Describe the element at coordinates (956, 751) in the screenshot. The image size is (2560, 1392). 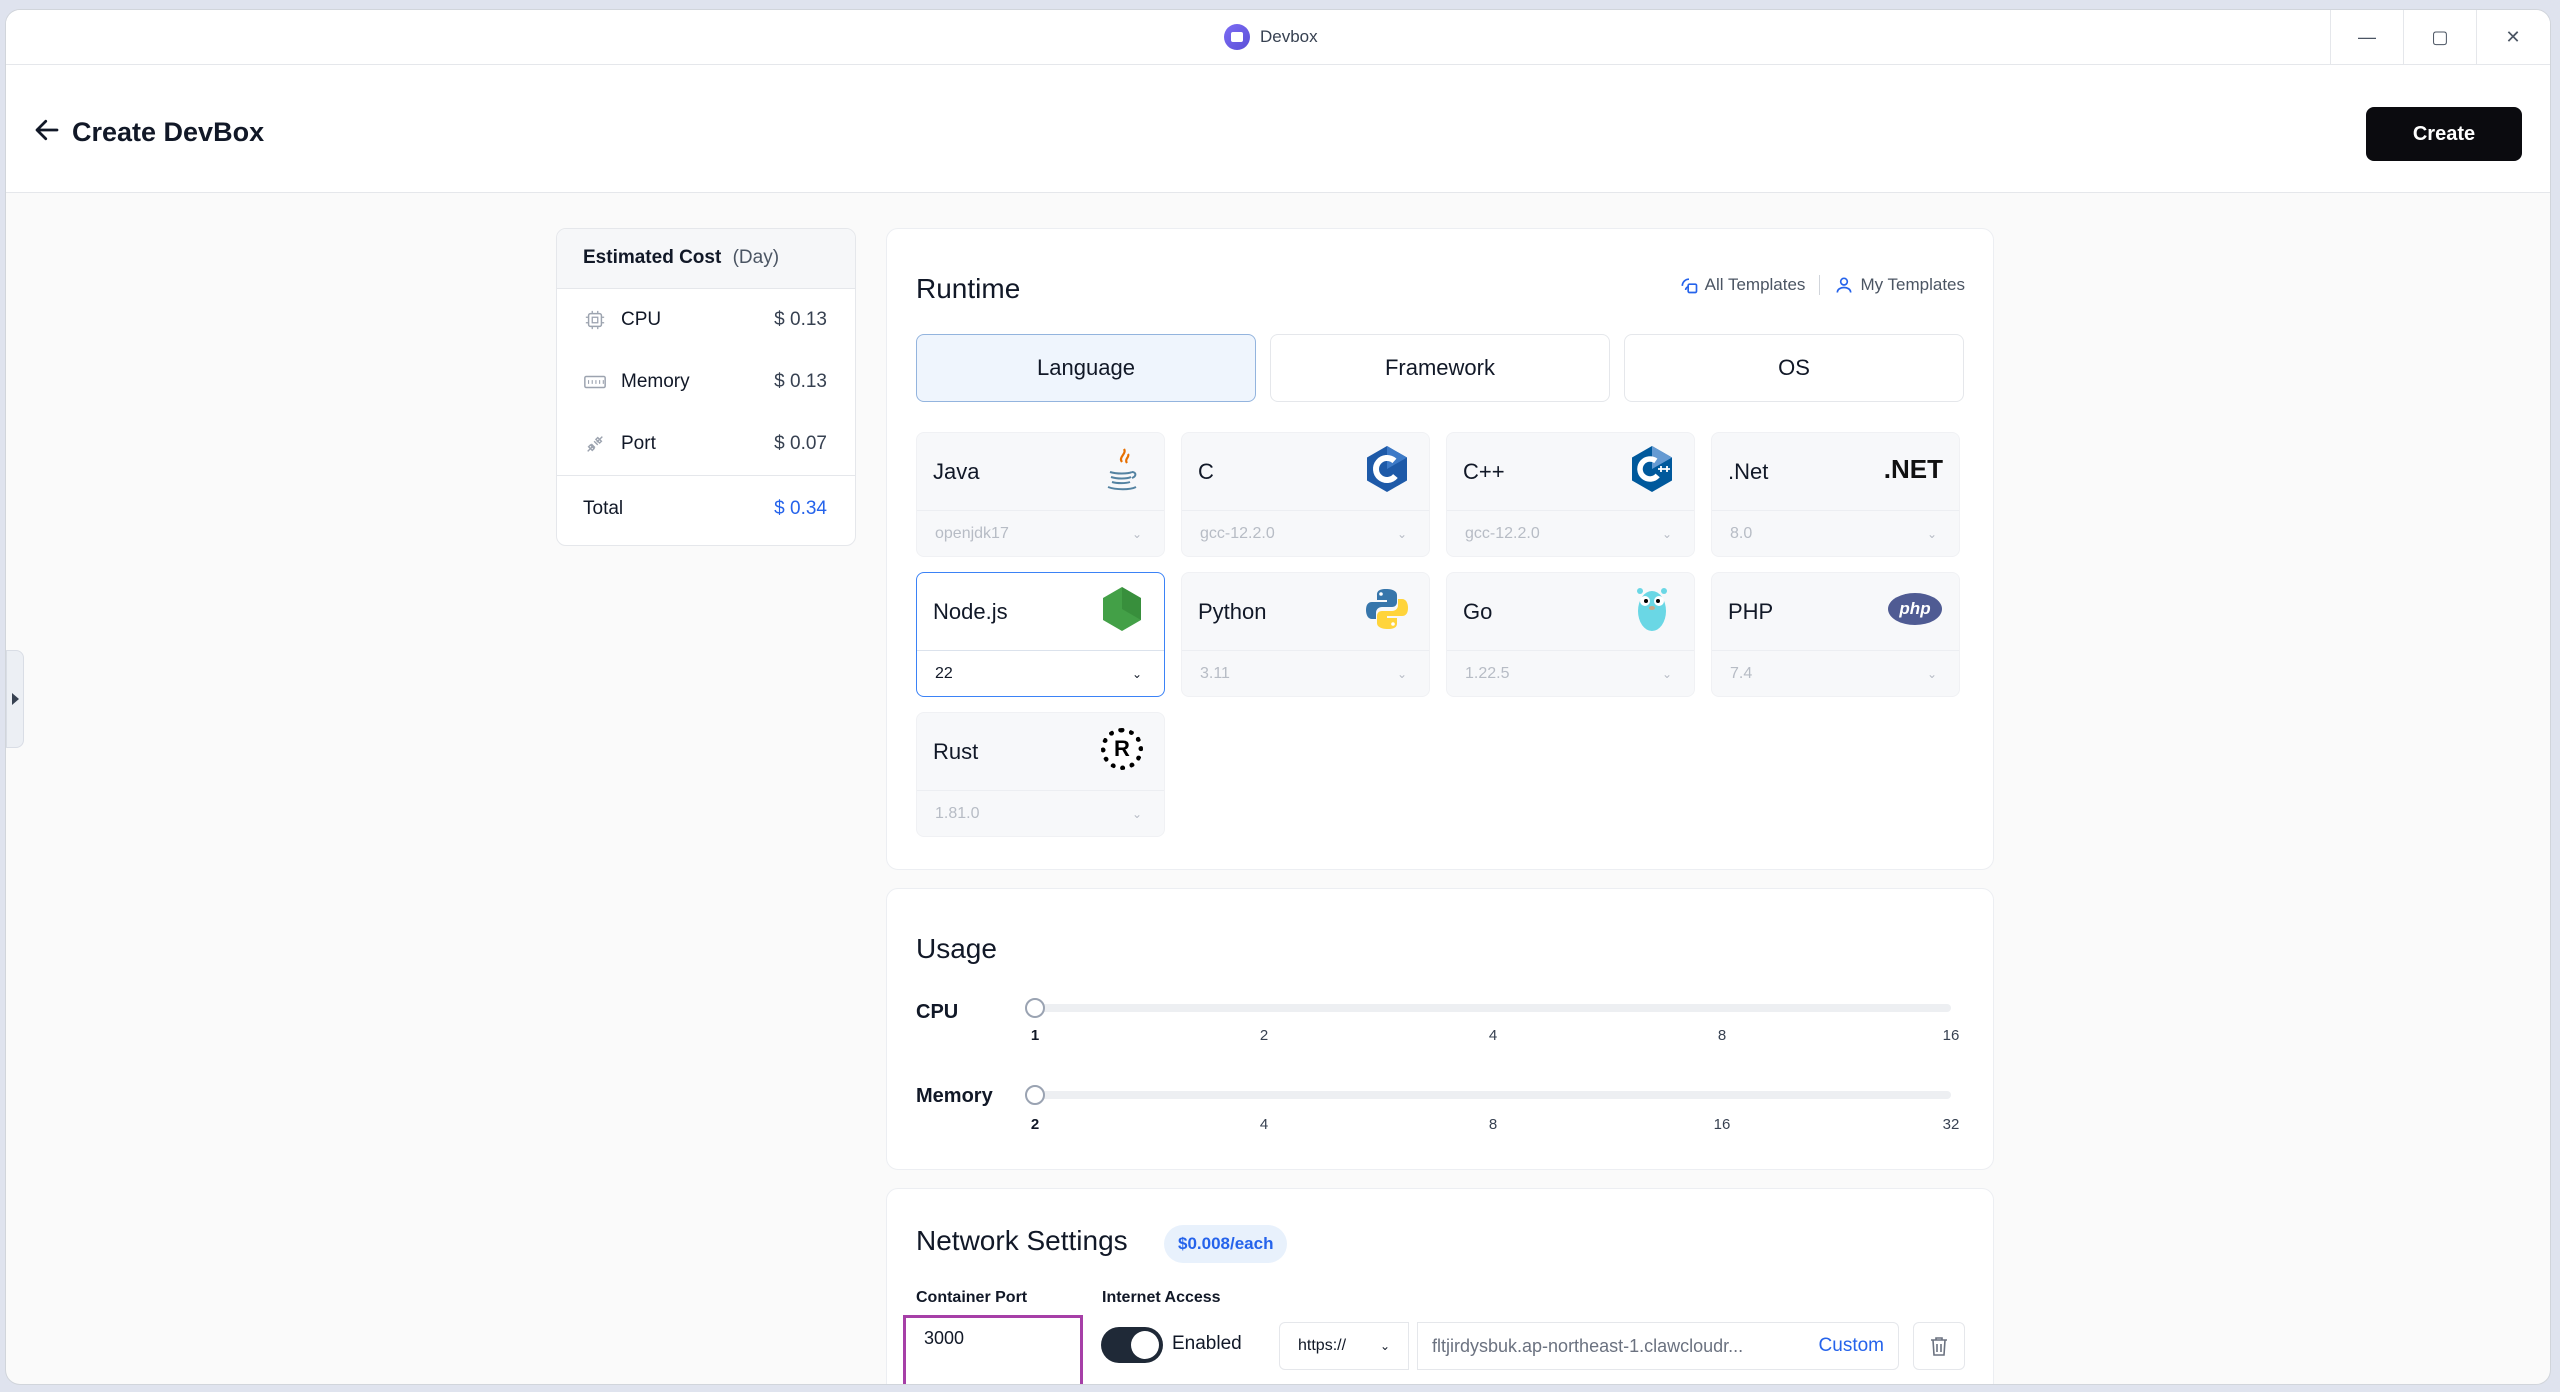
I see `language-name: Rust` at that location.